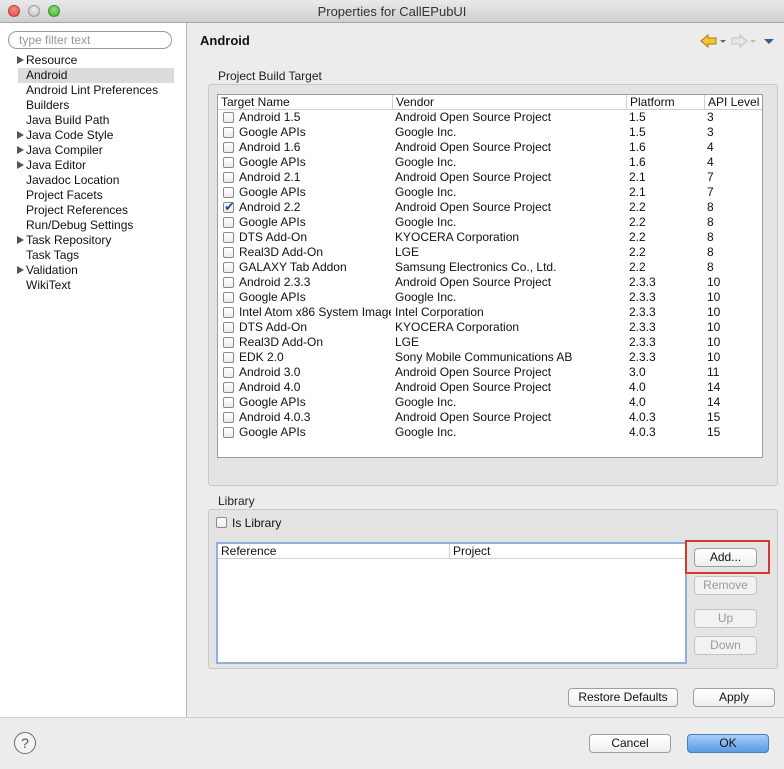  Describe the element at coordinates (725, 618) in the screenshot. I see `up-button: Up` at that location.